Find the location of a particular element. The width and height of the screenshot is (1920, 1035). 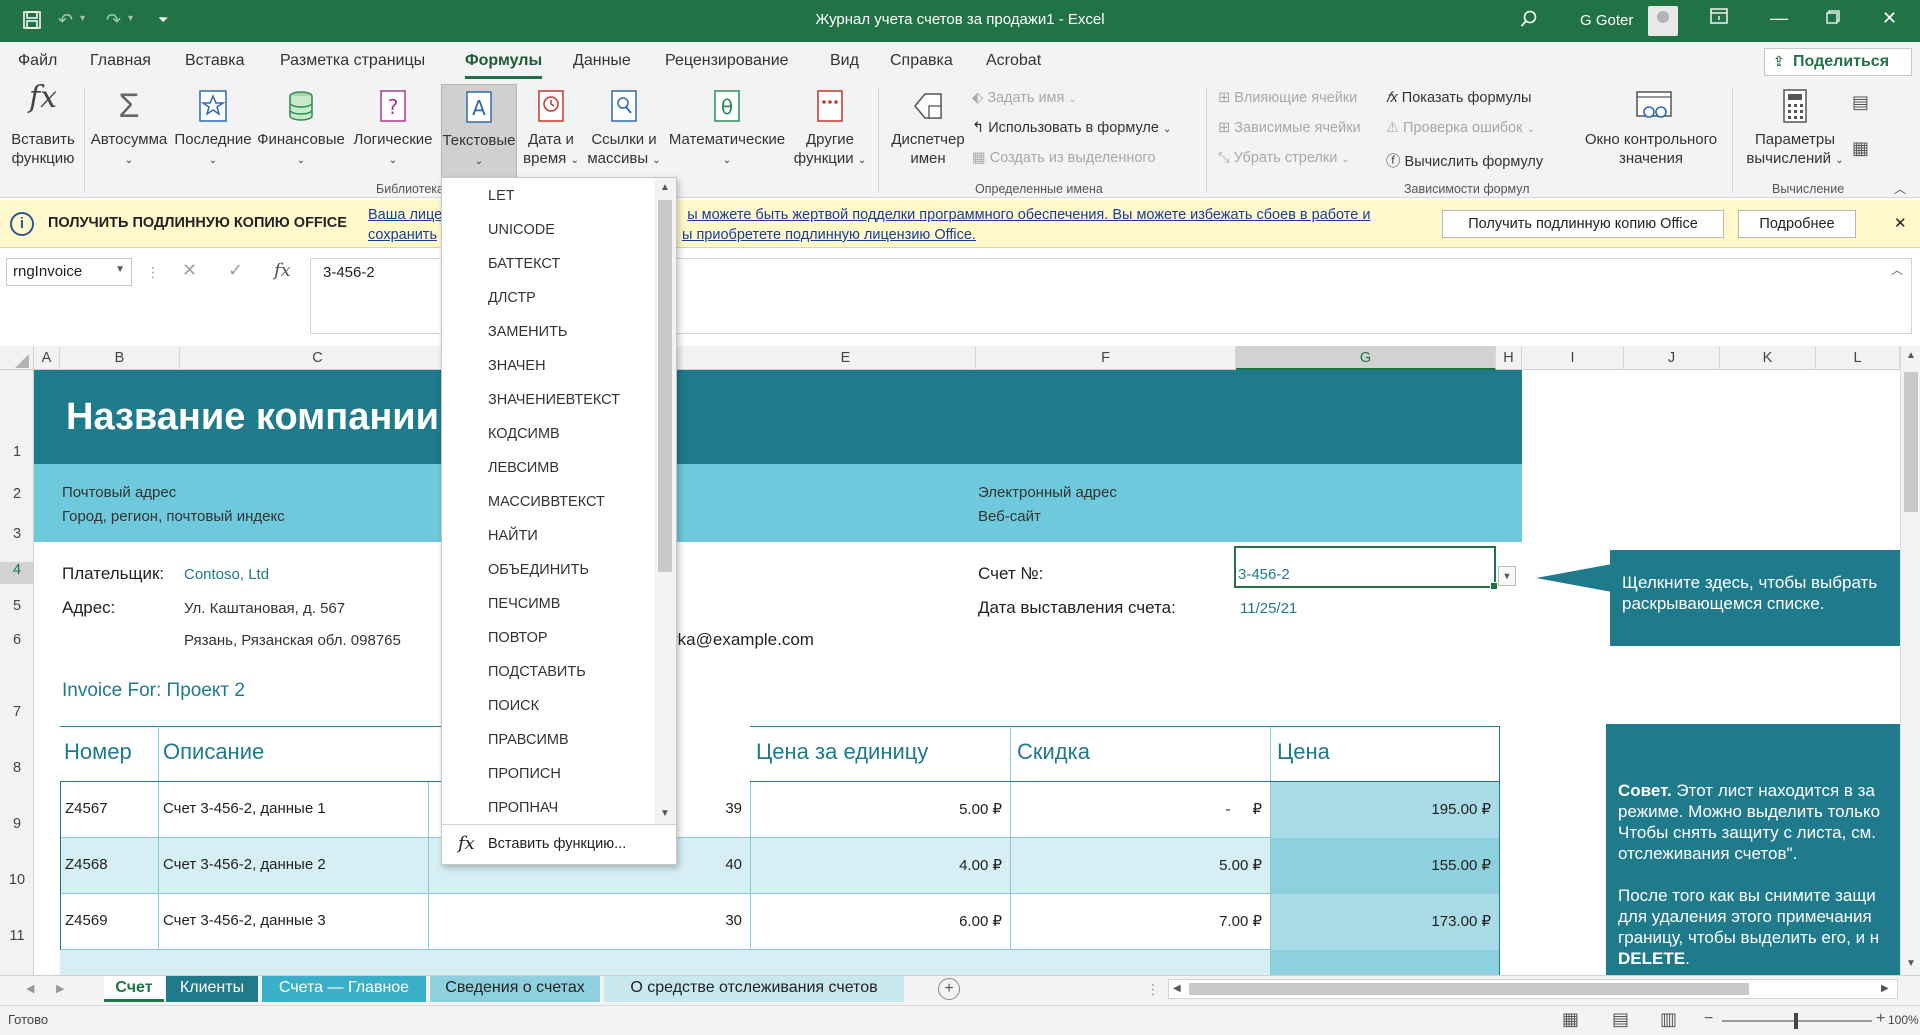

address-line-2: Рязань, Рязанская обл. 098765 is located at coordinates (292, 640).